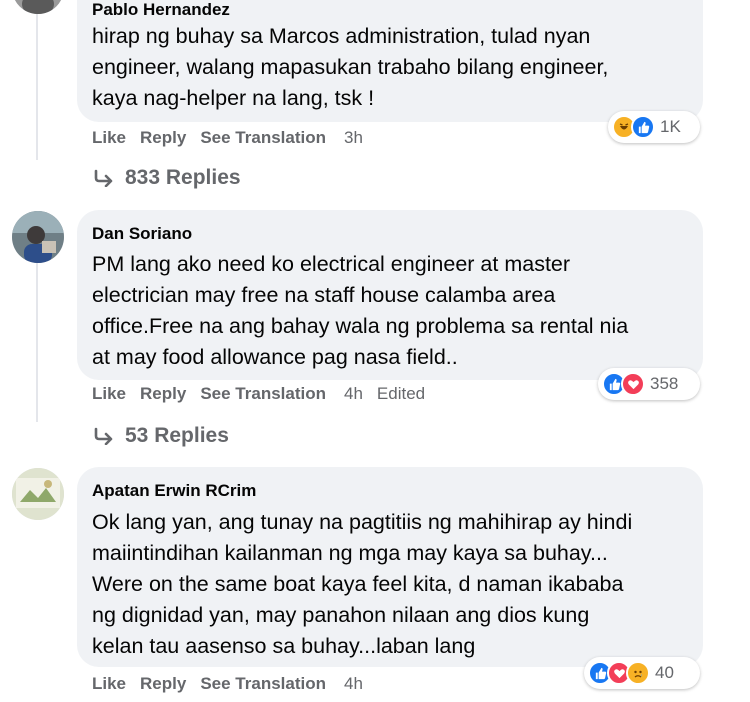 Image resolution: width=750 pixels, height=702 pixels. I want to click on edited-label: Edited, so click(401, 394).